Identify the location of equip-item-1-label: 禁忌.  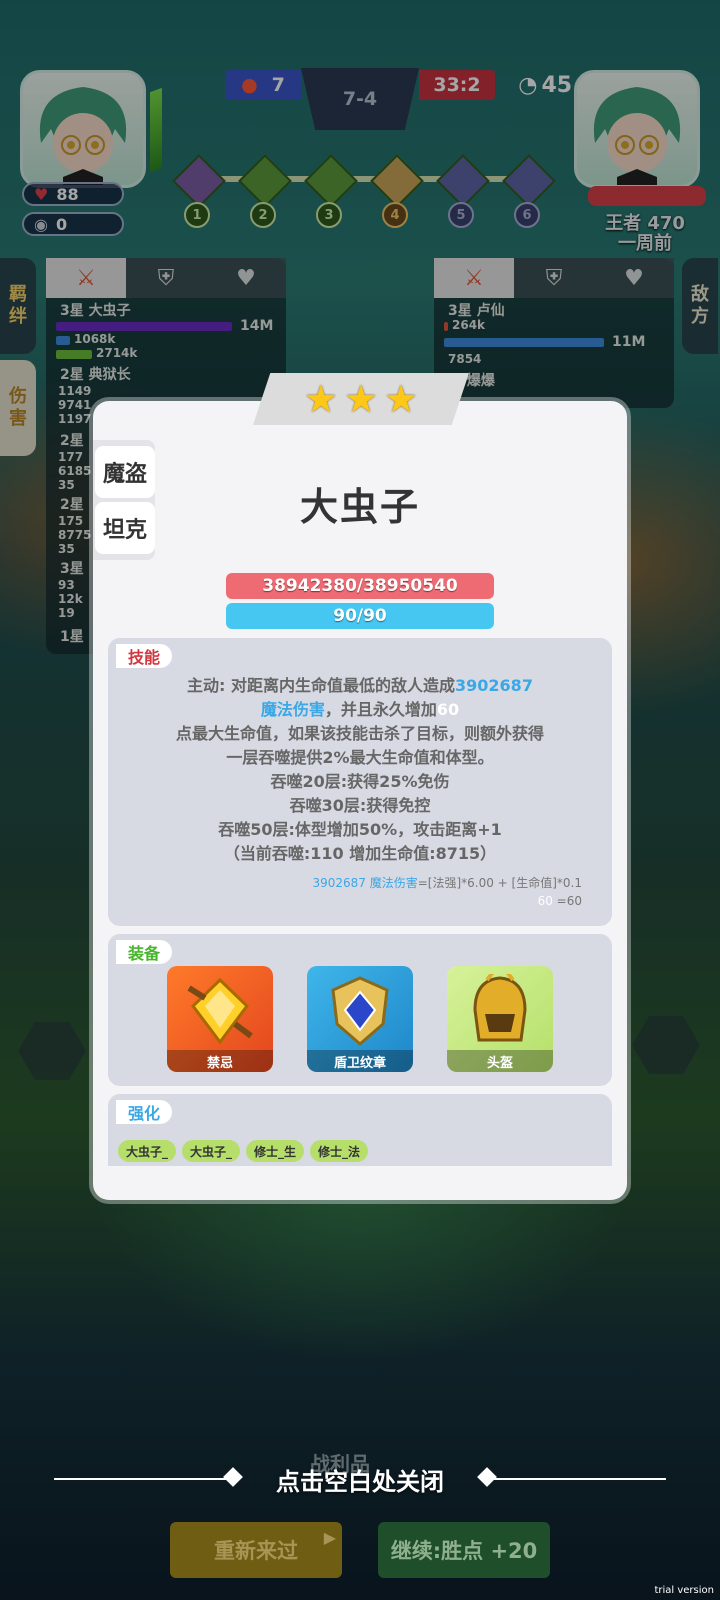
(220, 1061).